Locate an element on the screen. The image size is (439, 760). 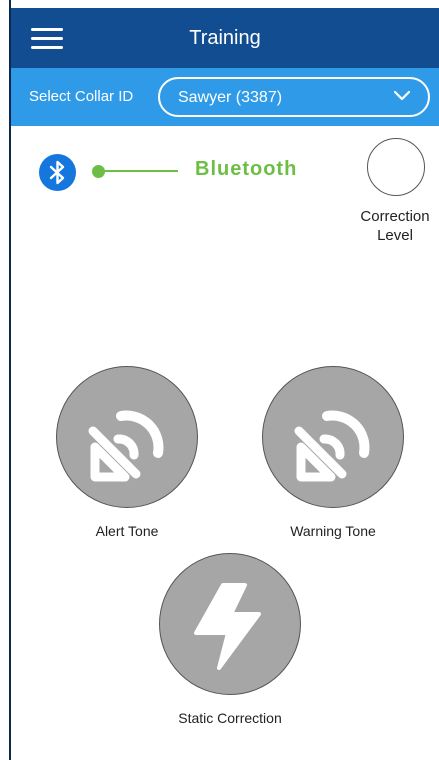
top-border is located at coordinates (219, 4).